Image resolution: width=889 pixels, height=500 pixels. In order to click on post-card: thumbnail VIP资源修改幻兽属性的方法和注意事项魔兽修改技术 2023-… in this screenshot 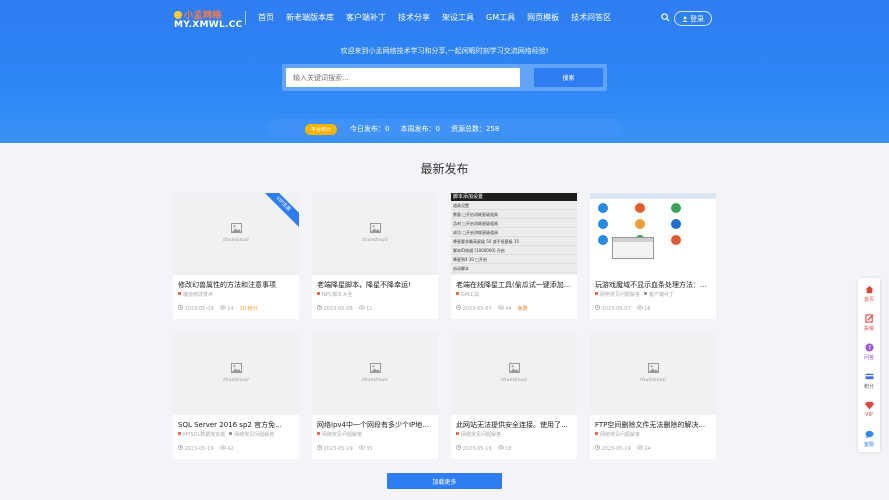, I will do `click(236, 256)`.